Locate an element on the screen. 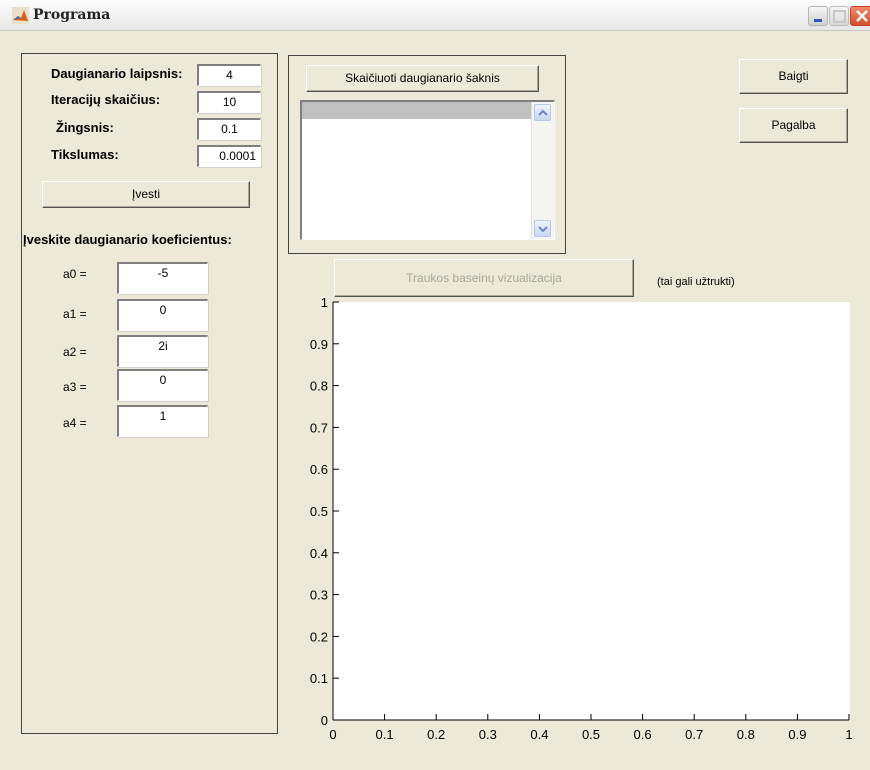 Image resolution: width=870 pixels, height=770 pixels. x-tick-label: 0 is located at coordinates (332, 734).